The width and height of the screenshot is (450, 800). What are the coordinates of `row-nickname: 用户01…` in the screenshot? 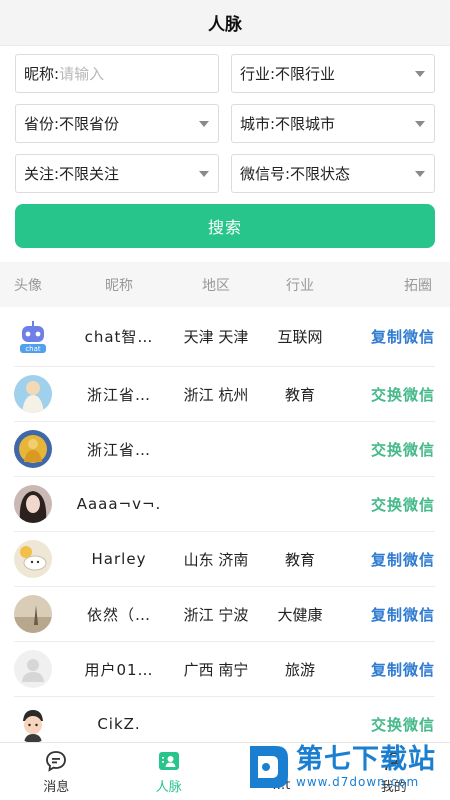 It's located at (119, 669).